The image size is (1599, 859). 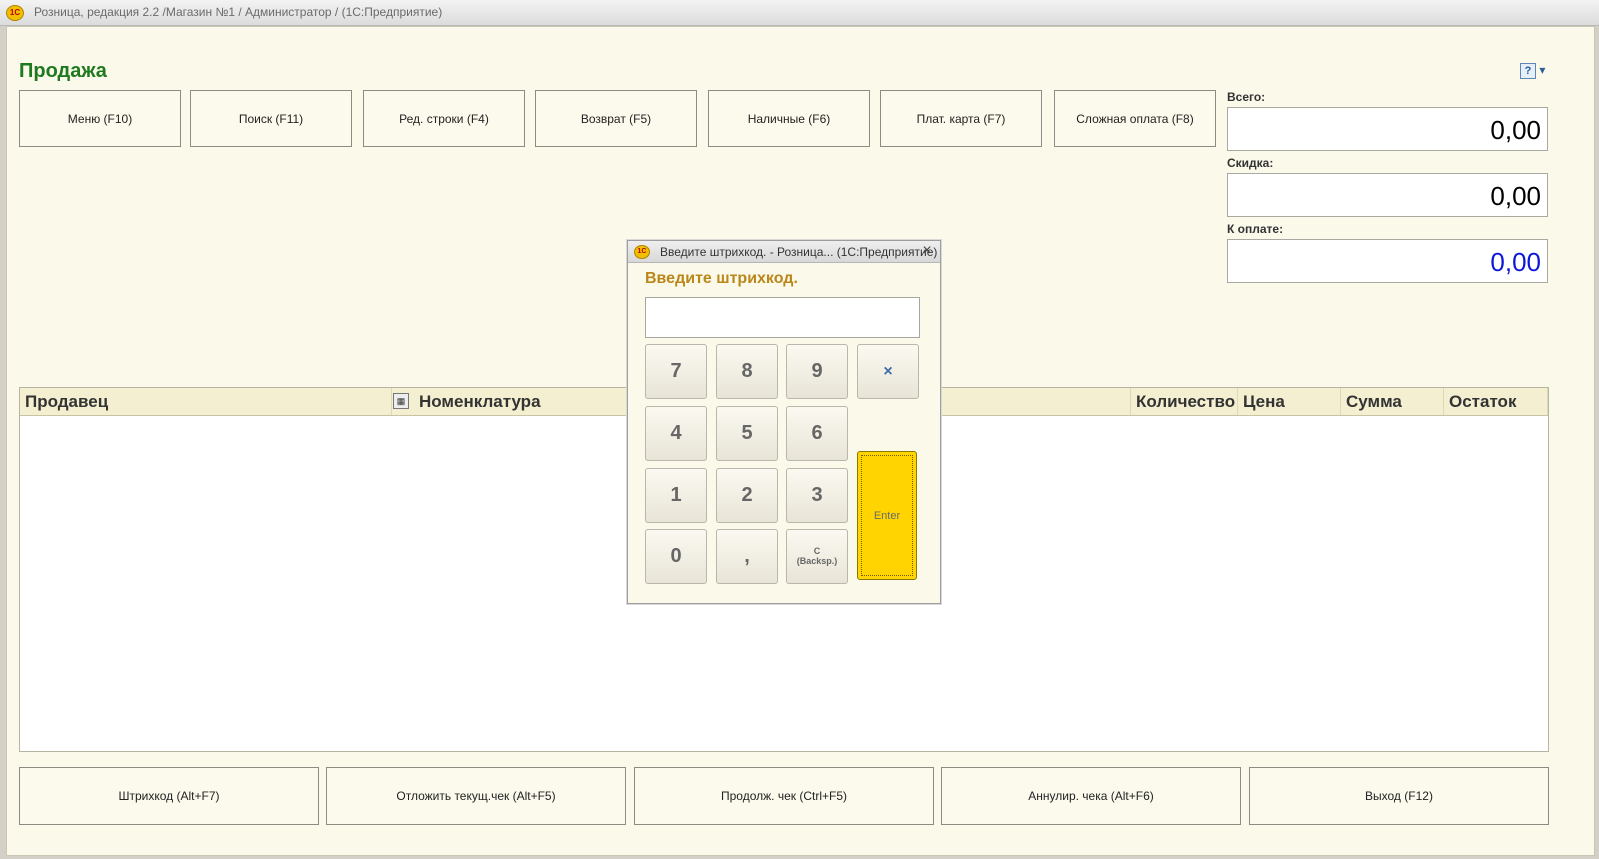 I want to click on backspace-key-line2: (Backsp.), so click(x=817, y=560).